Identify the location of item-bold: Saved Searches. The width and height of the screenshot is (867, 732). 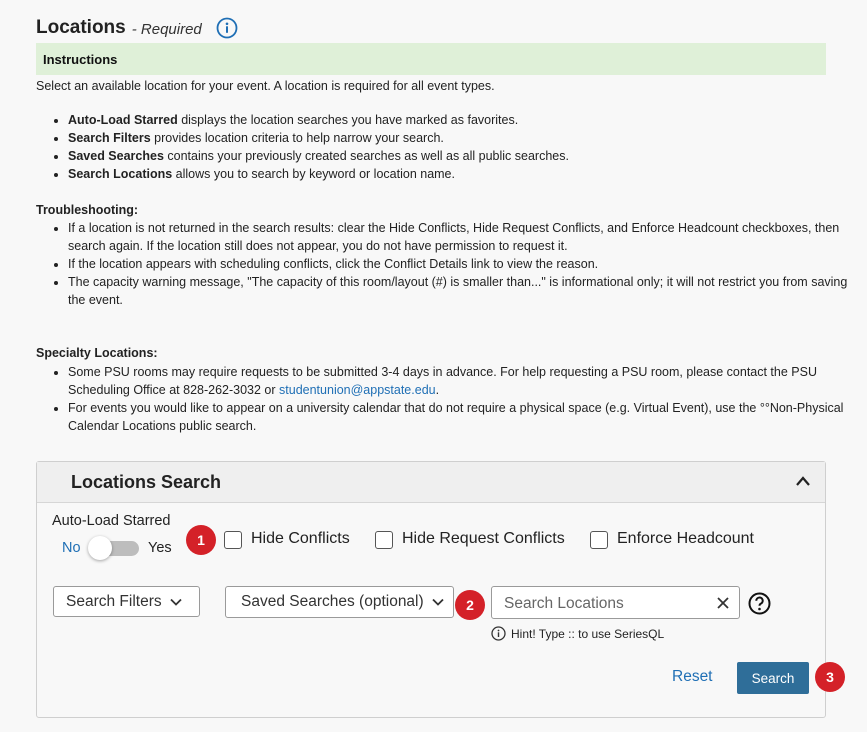
(116, 156).